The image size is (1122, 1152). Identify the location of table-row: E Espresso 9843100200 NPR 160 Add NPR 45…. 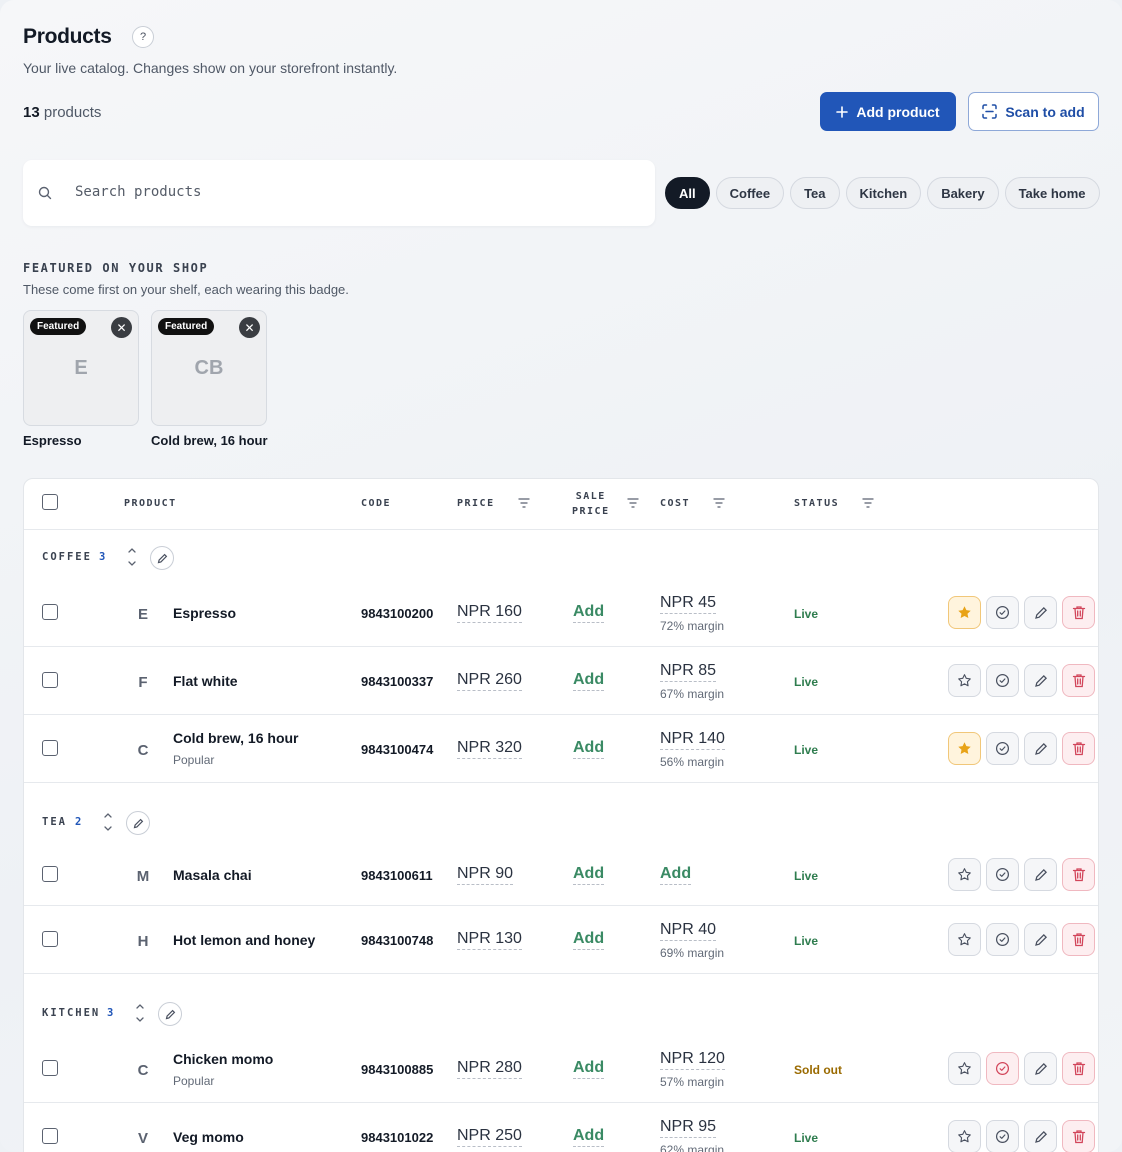
(561, 613).